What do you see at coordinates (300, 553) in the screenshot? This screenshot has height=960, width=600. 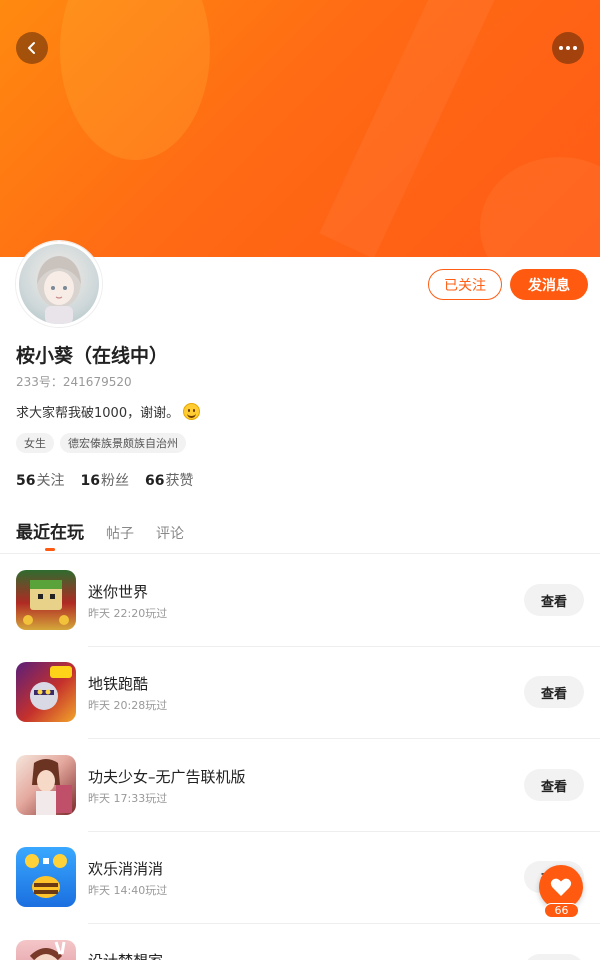 I see `tabs-divider` at bounding box center [300, 553].